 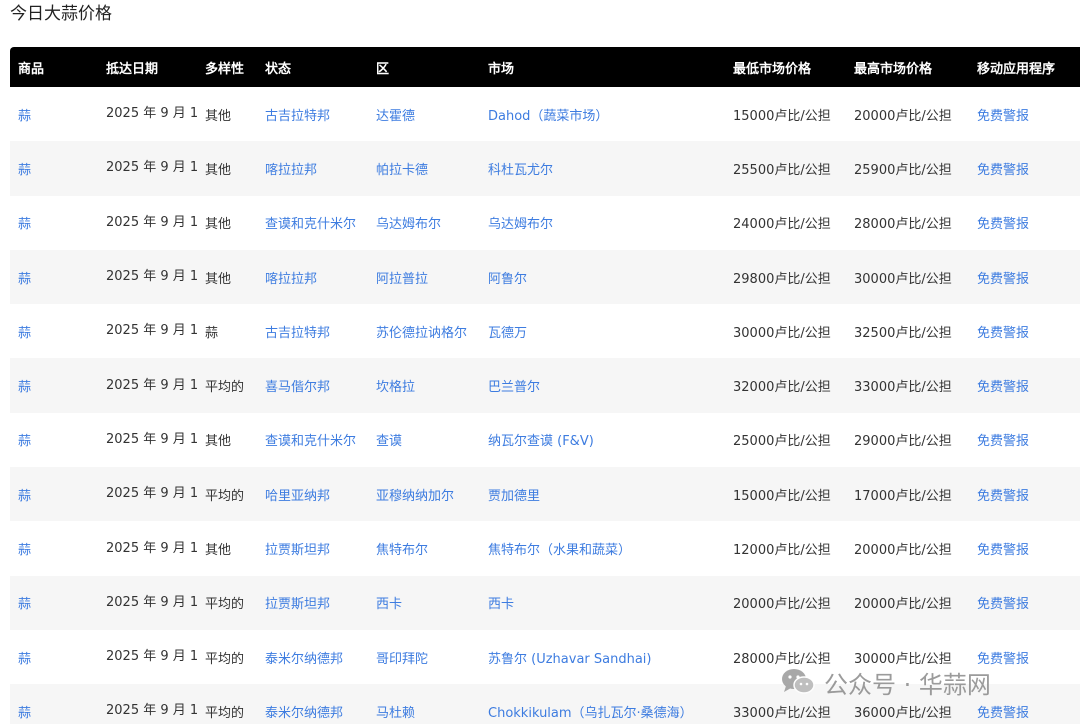 I want to click on header-variety: 多样性, so click(x=225, y=69).